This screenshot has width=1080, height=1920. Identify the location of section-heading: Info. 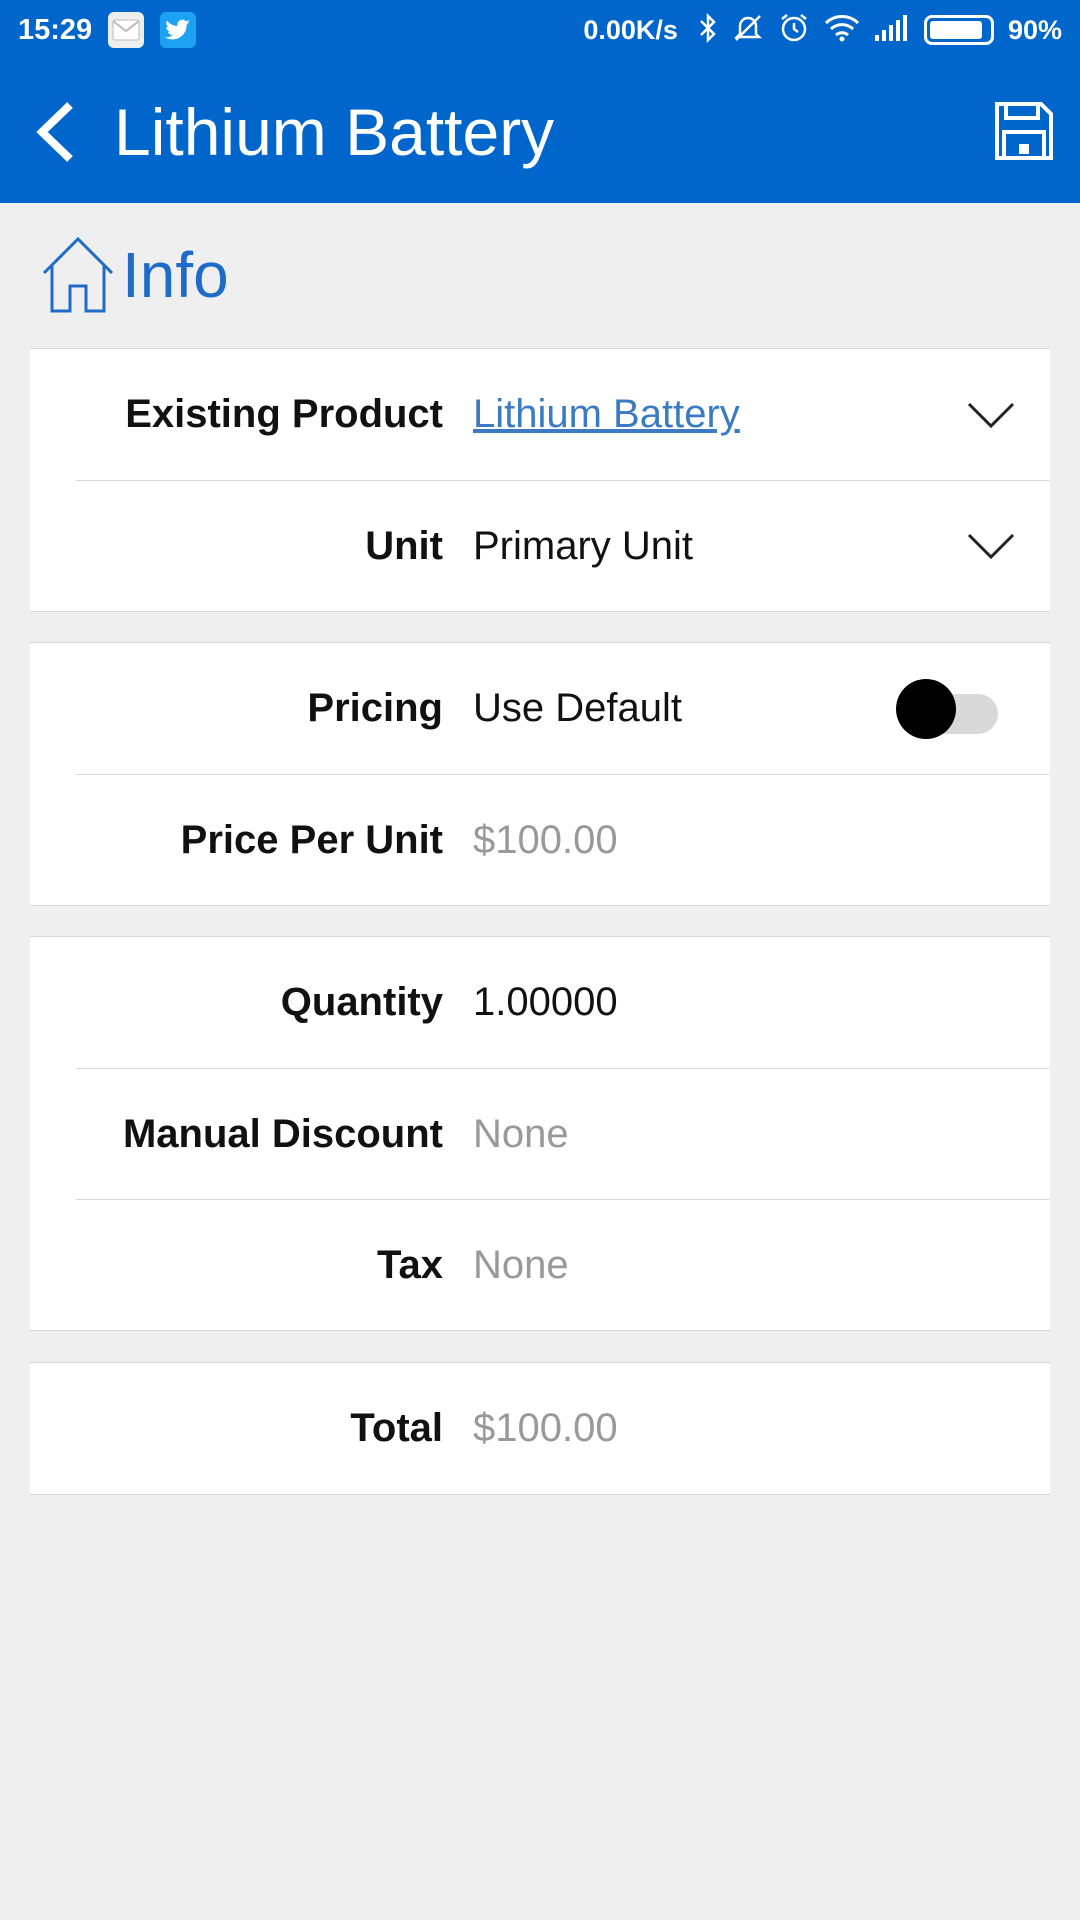
(134, 275).